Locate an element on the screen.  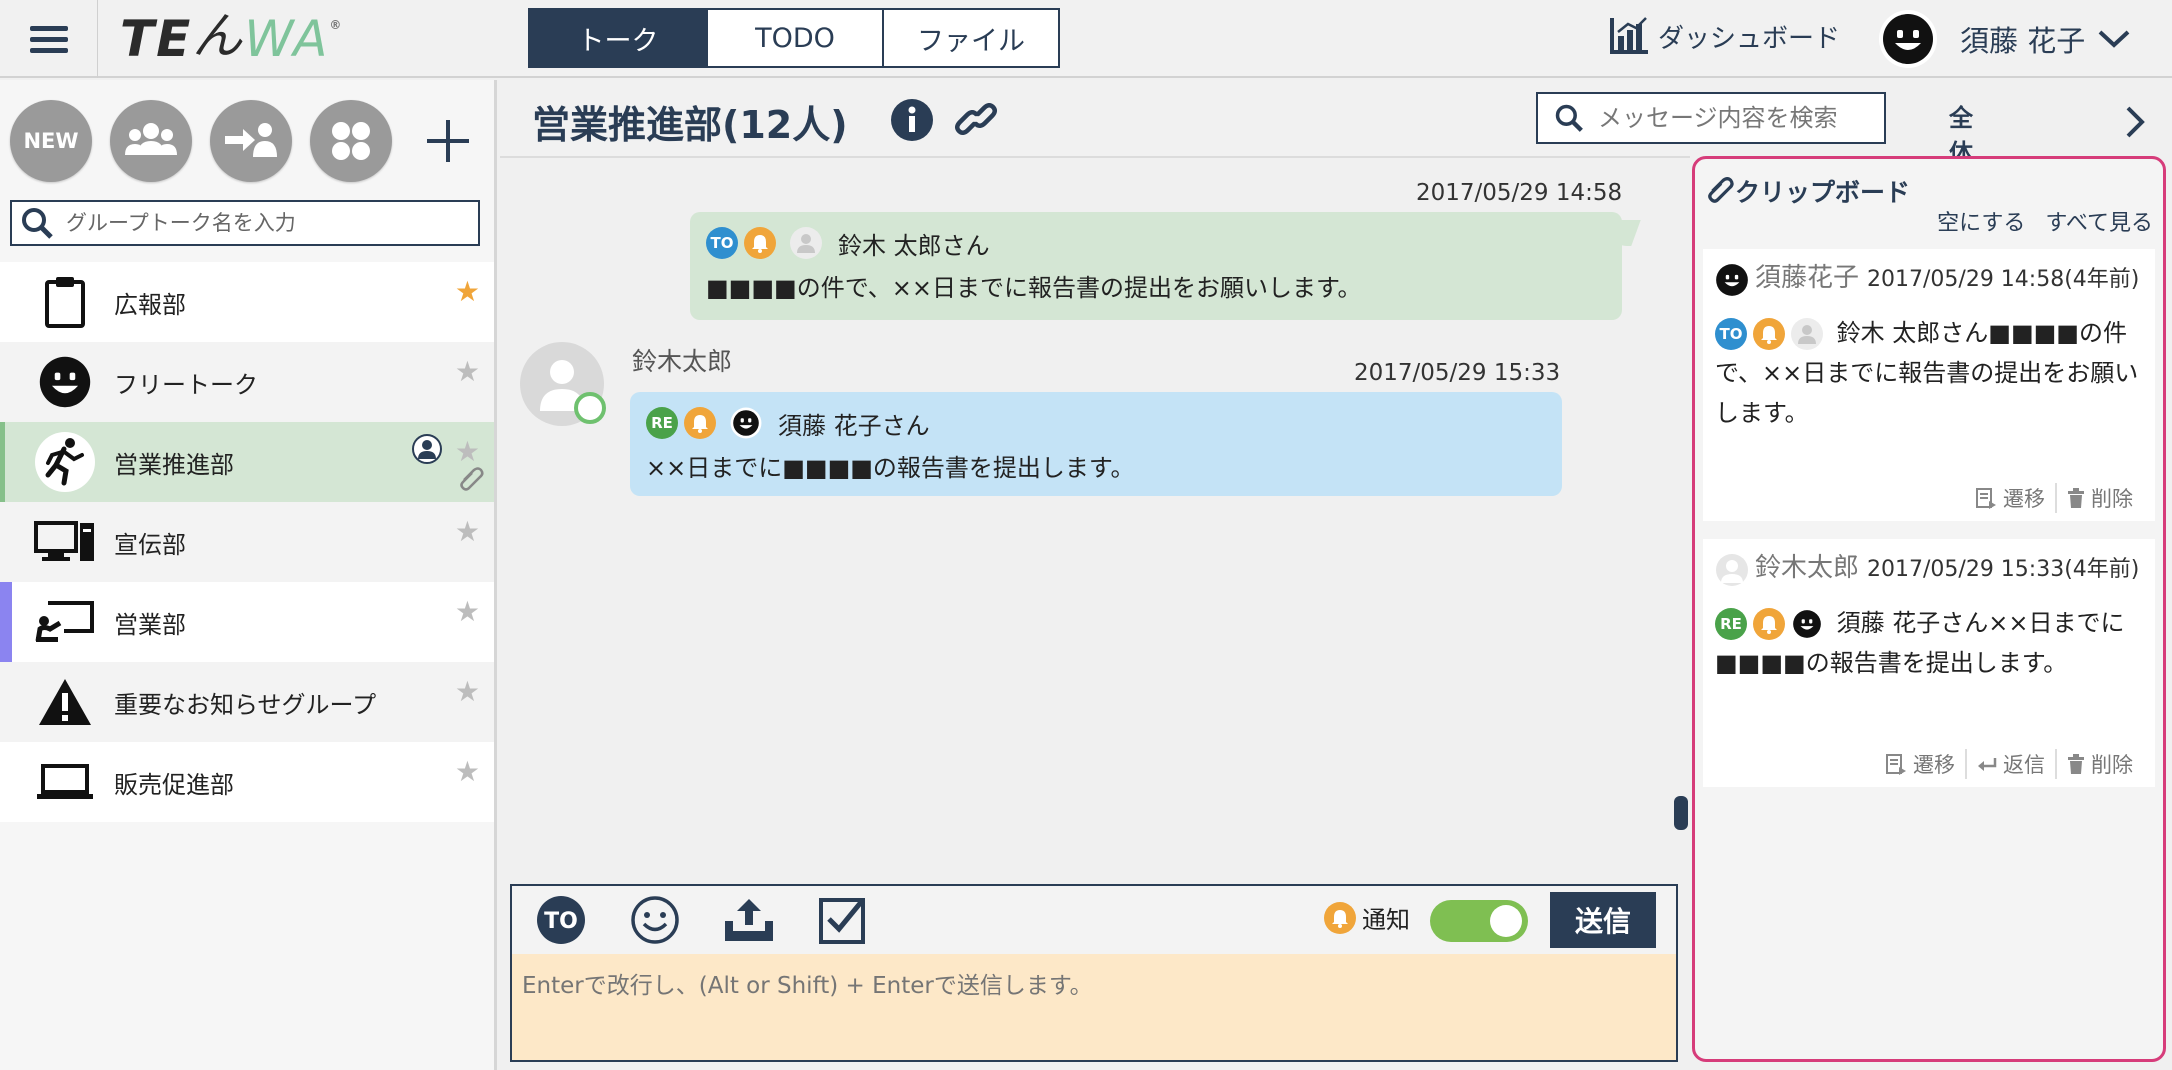
chat-header: 営業推進部(12人) 全体を検索 is located at coordinates (1236, 176).